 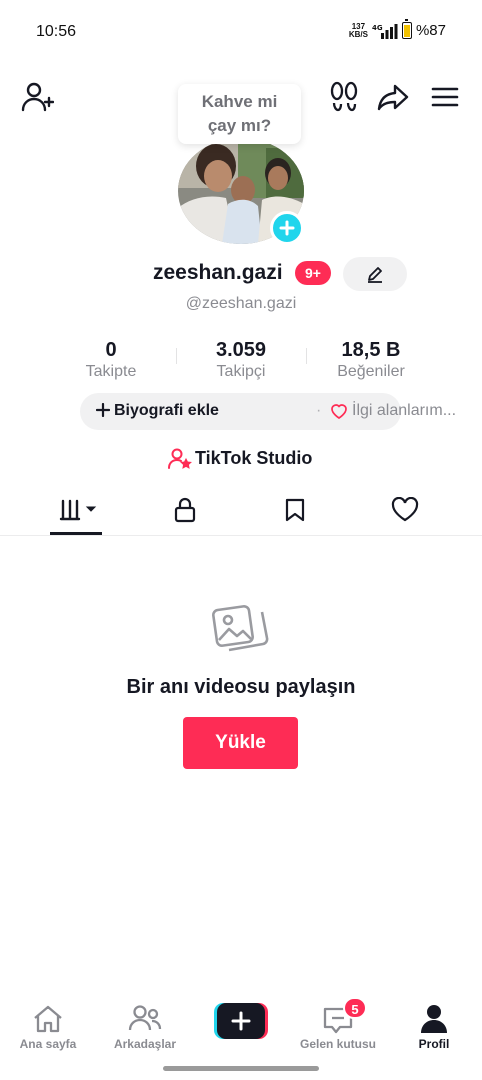 I want to click on battery-icon, so click(x=406, y=29).